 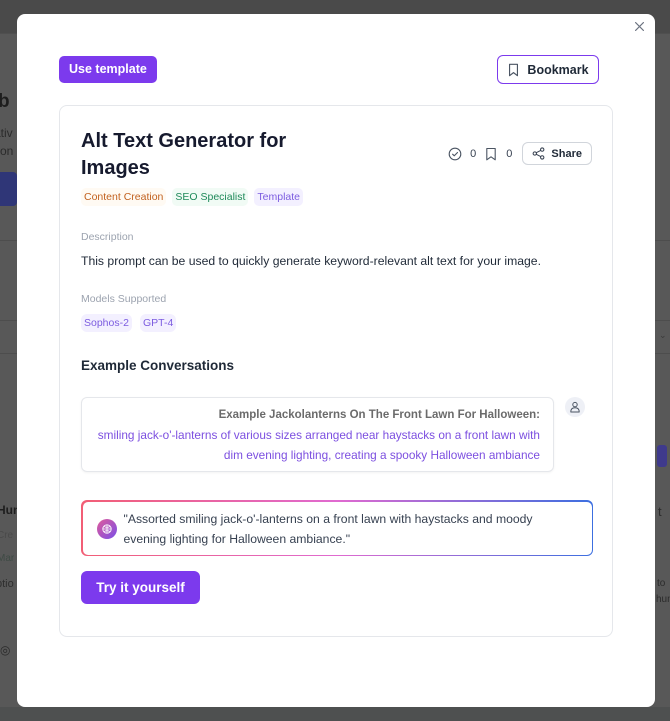 I want to click on share-icon, so click(x=539, y=153).